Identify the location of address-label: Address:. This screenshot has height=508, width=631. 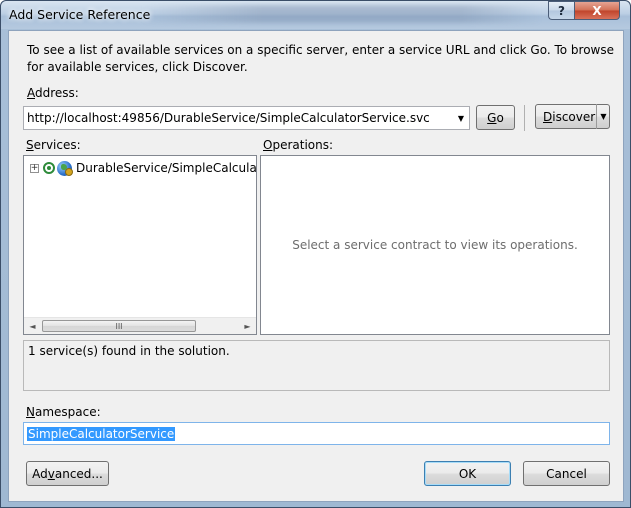
(53, 93).